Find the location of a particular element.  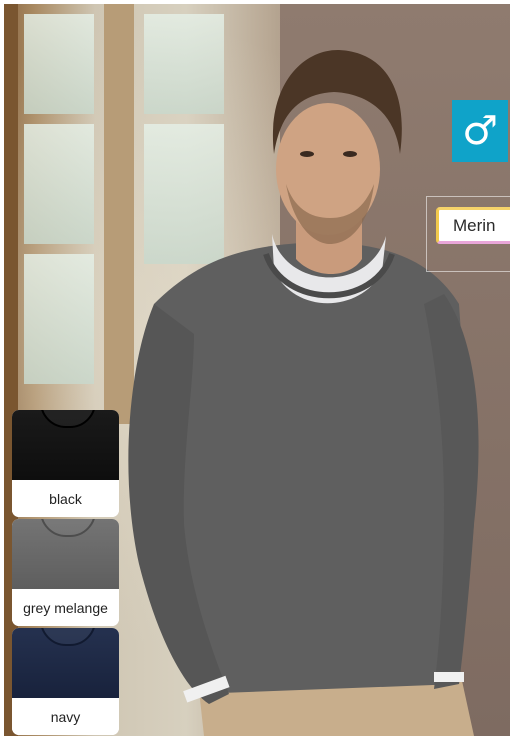

merino-label-tag: Merin is located at coordinates (473, 225).